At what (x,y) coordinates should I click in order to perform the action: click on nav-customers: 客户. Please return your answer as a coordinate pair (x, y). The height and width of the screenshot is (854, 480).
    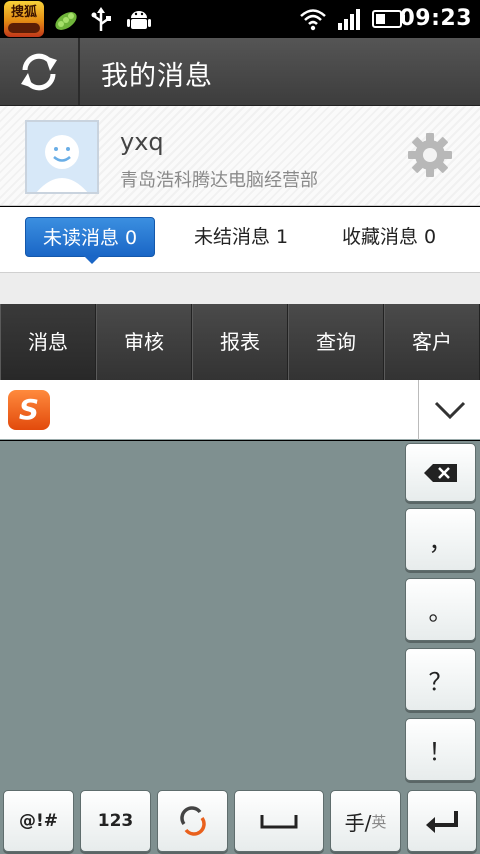
    Looking at the image, I should click on (432, 342).